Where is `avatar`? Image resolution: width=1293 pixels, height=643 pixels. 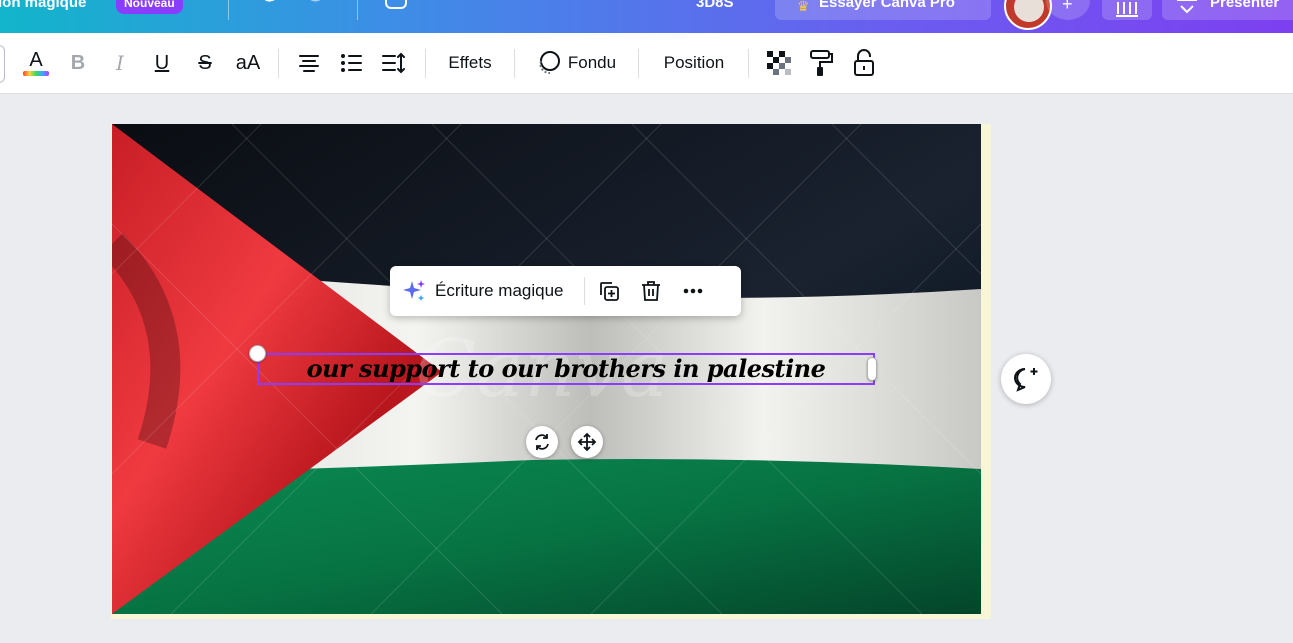 avatar is located at coordinates (1028, 15).